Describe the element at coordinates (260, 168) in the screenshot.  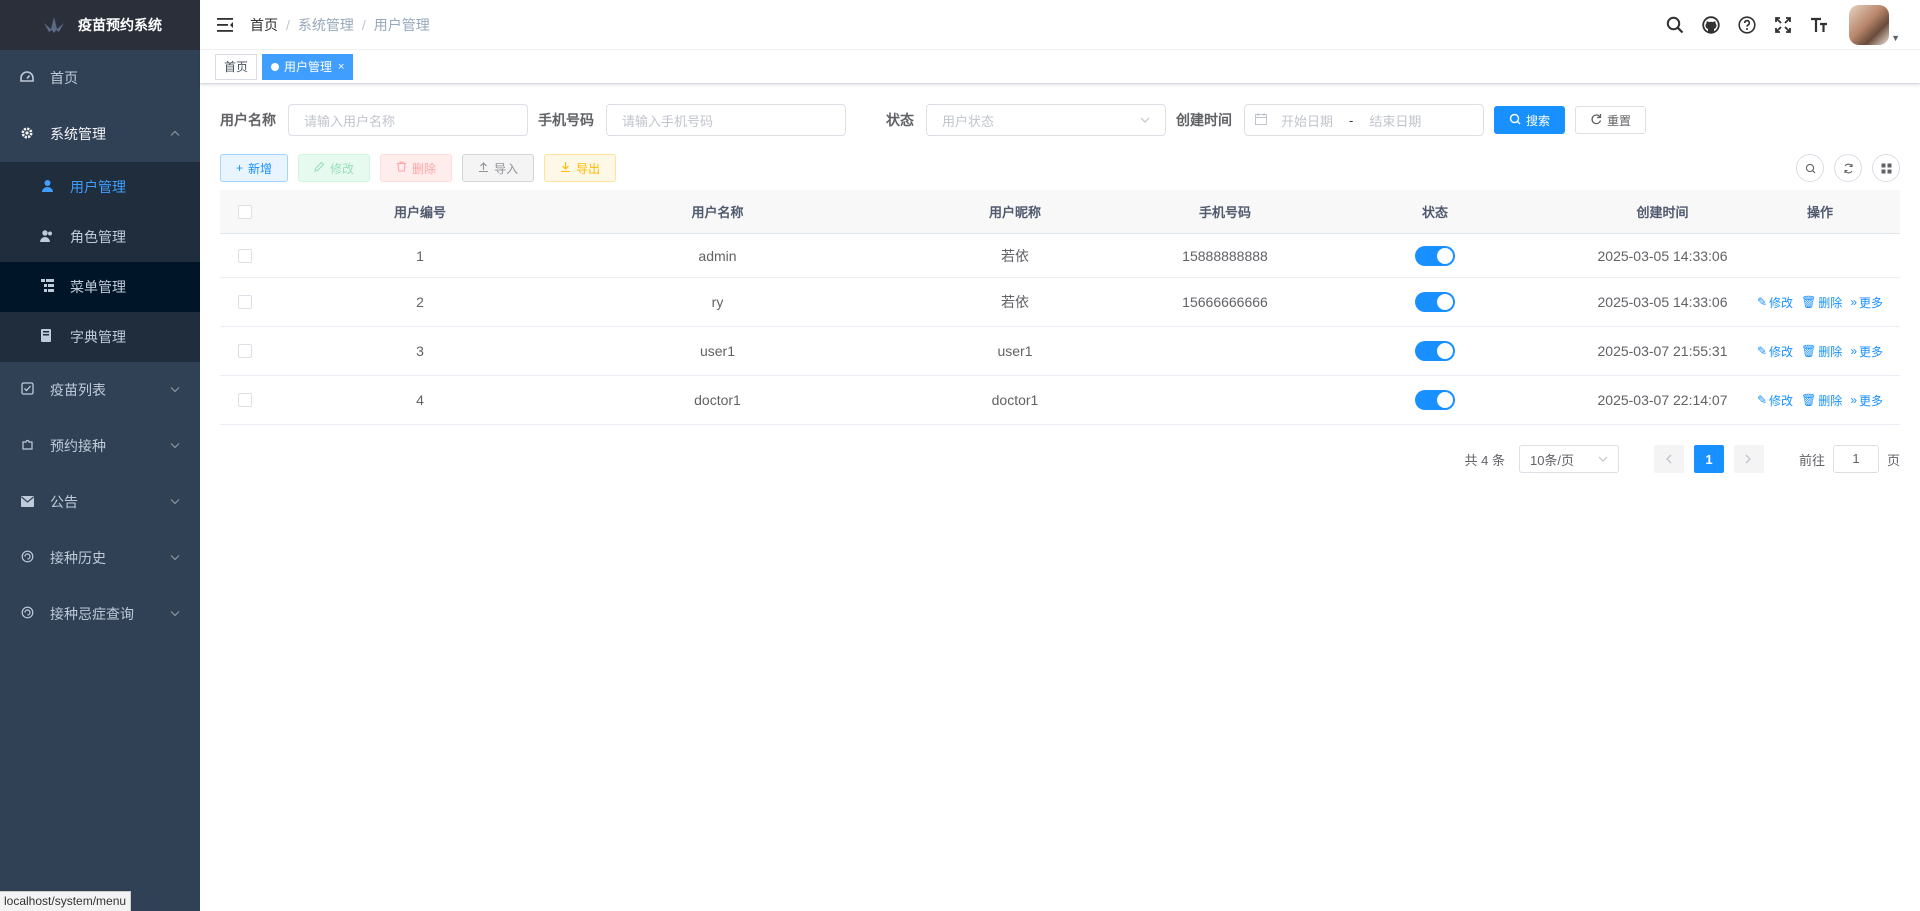
I see `add-button-label: 新增` at that location.